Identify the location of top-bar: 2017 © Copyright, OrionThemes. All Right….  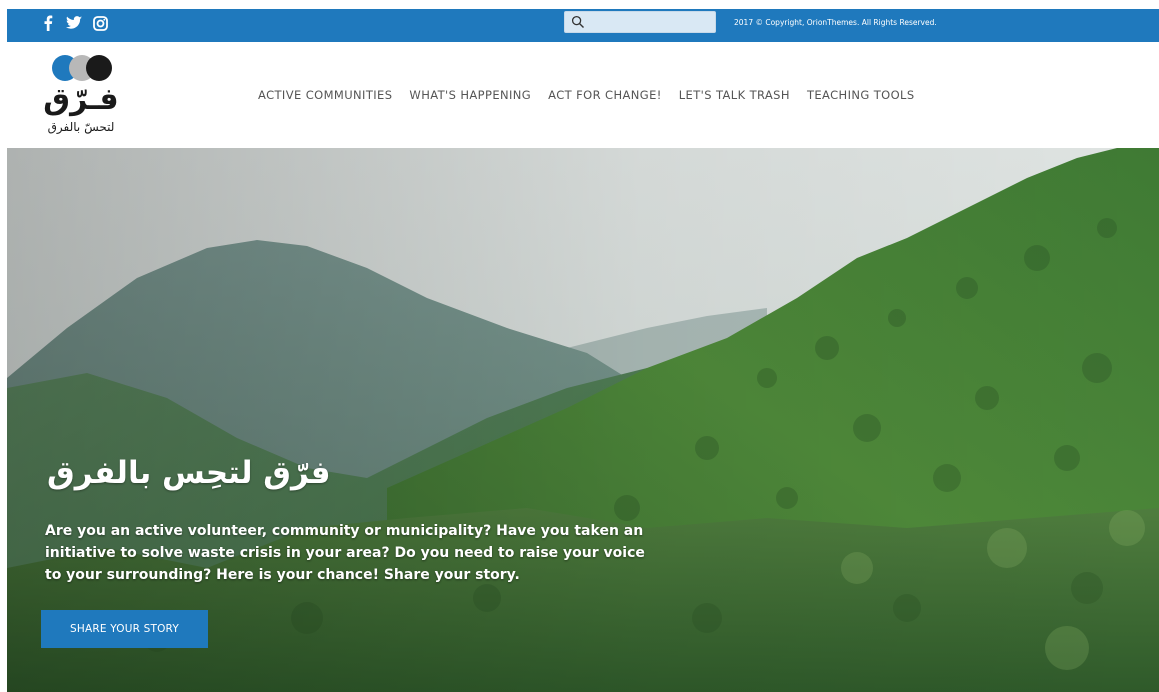
(583, 25).